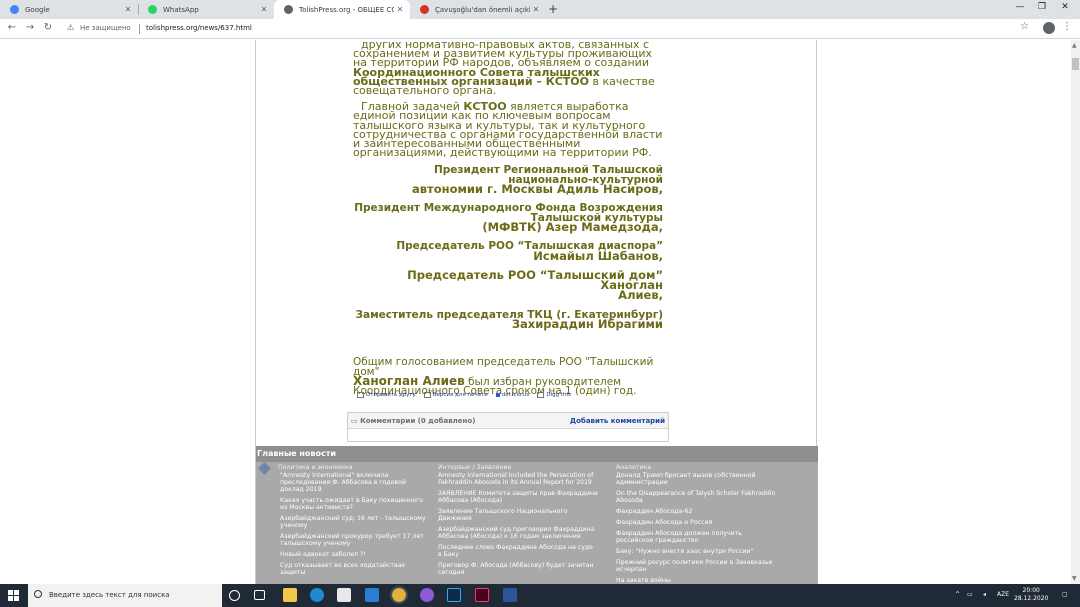  What do you see at coordinates (587, 324) in the screenshot?
I see `signature-name: Захираддин Ибрагими` at bounding box center [587, 324].